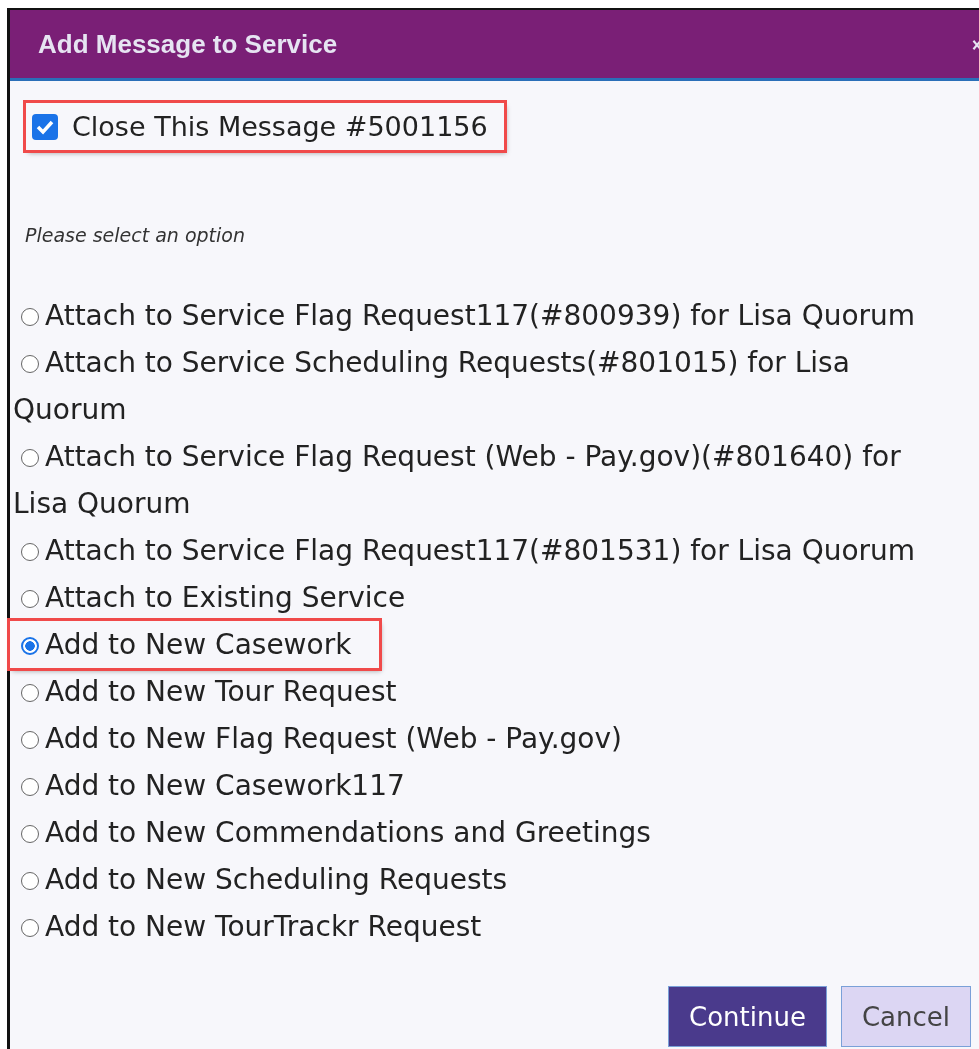 This screenshot has width=979, height=1049. What do you see at coordinates (330, 832) in the screenshot?
I see `option-radio: Add to New Commendations and Greetings` at bounding box center [330, 832].